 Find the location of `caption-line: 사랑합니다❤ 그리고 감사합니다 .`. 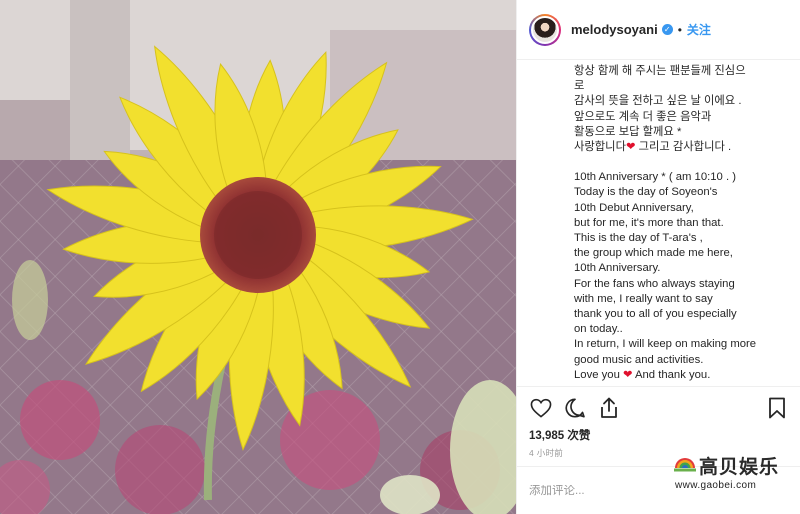

caption-line: 사랑합니다❤ 그리고 감사합니다 . is located at coordinates (684, 147).